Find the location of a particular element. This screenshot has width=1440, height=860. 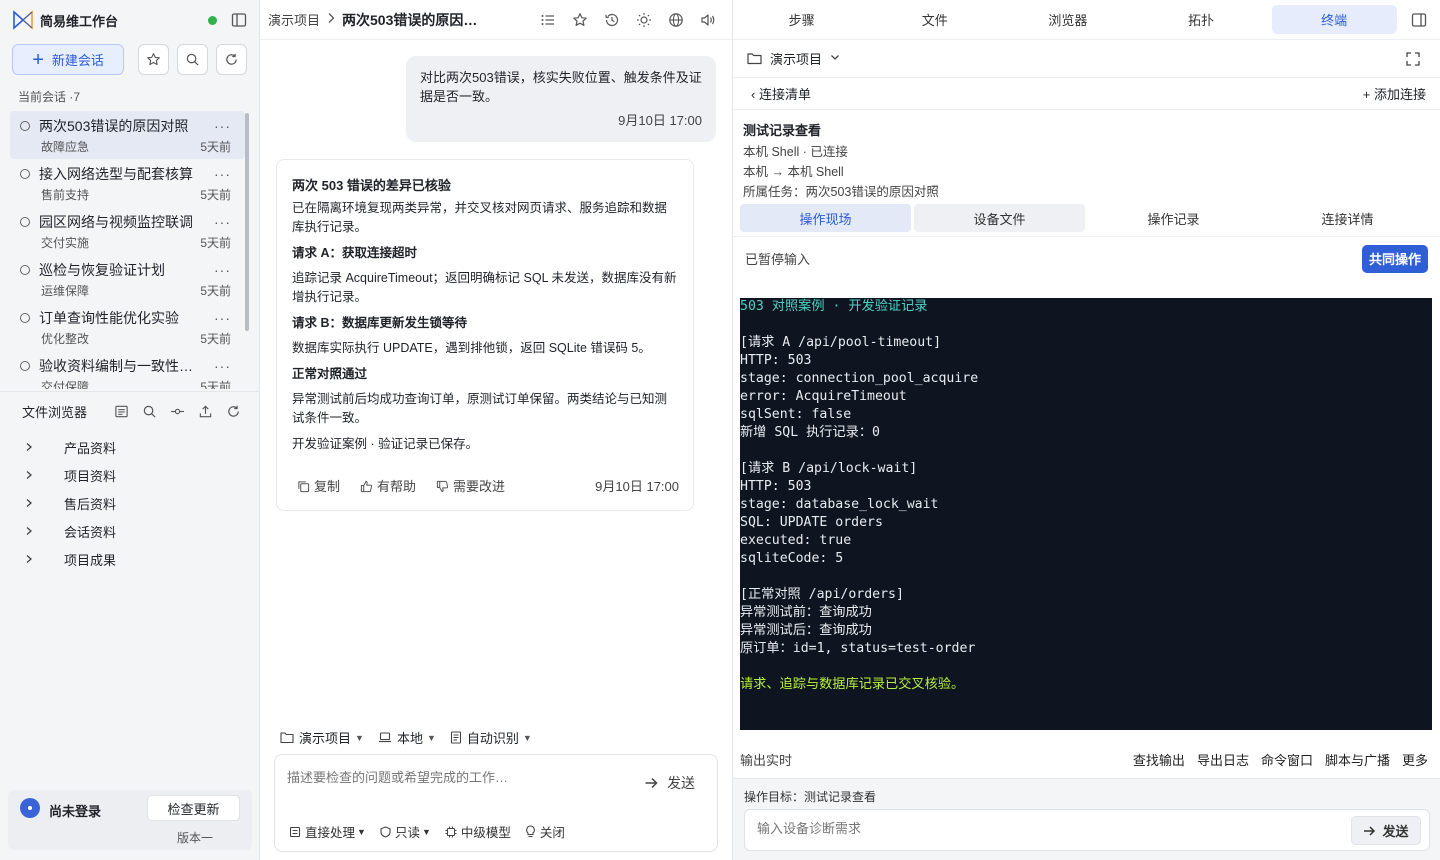

context-selector-bar: 演示项目 ▼ 本地 ▼ 自动识别 ▼ is located at coordinates (413, 737).